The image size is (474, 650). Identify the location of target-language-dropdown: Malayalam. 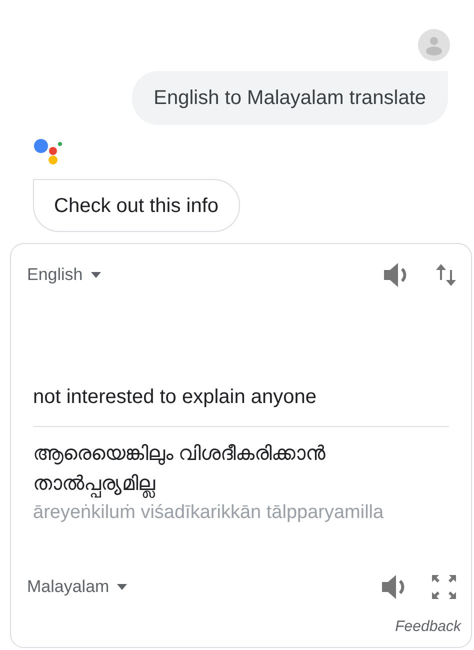
(77, 587).